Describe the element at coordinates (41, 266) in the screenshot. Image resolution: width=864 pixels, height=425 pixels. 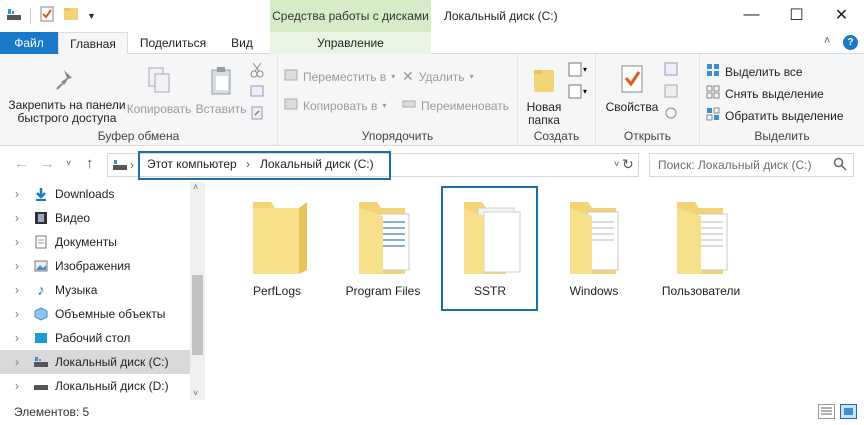
I see `pictures-icon` at that location.